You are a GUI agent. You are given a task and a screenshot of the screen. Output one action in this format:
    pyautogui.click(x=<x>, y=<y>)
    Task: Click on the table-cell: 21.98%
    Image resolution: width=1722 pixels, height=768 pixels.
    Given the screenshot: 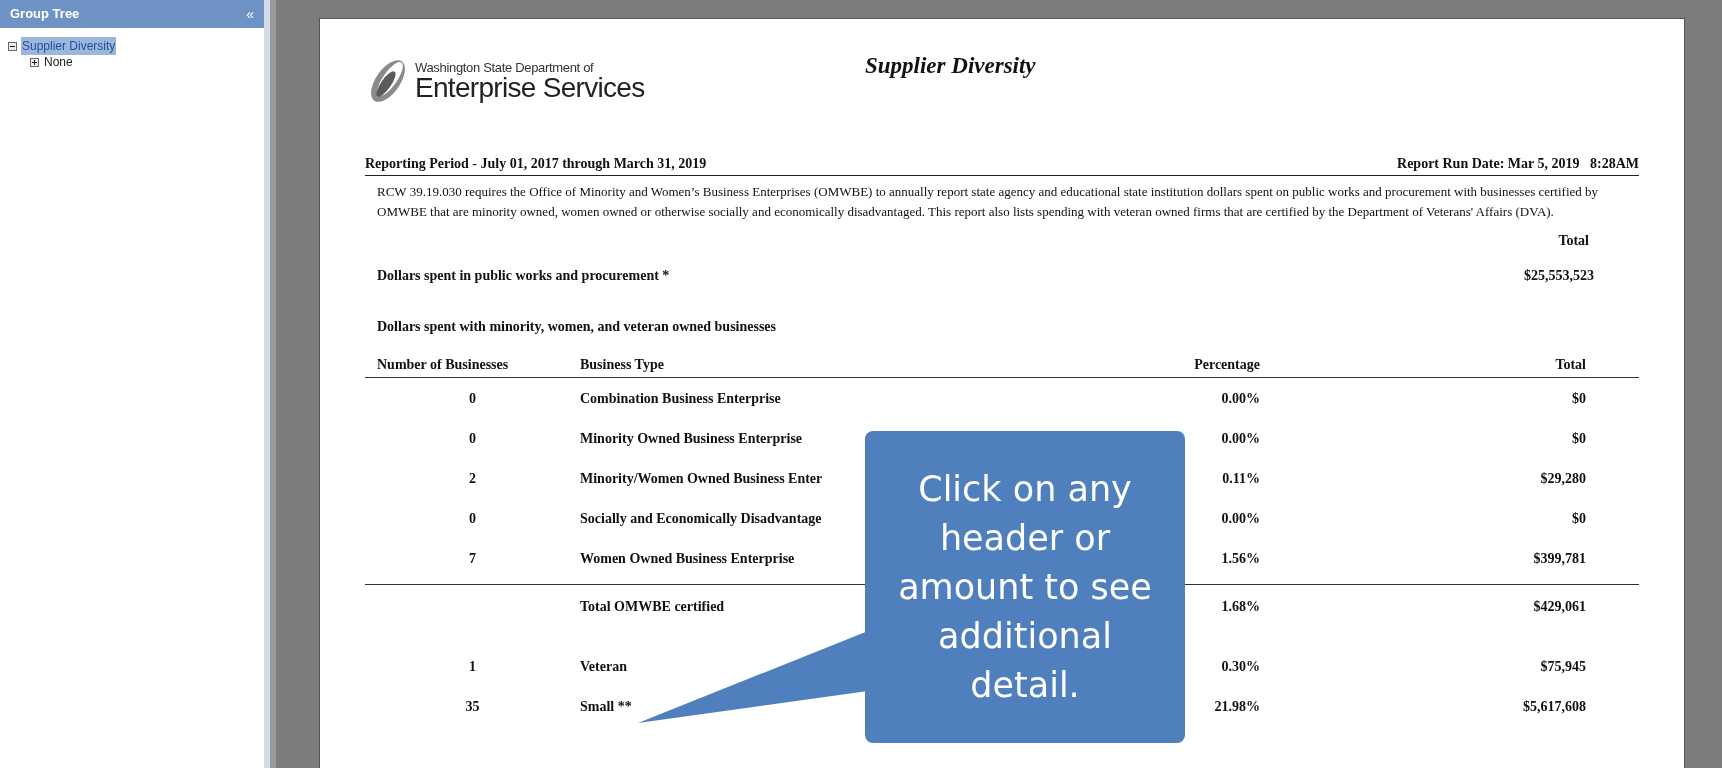 What is the action you would take?
    pyautogui.click(x=1237, y=706)
    